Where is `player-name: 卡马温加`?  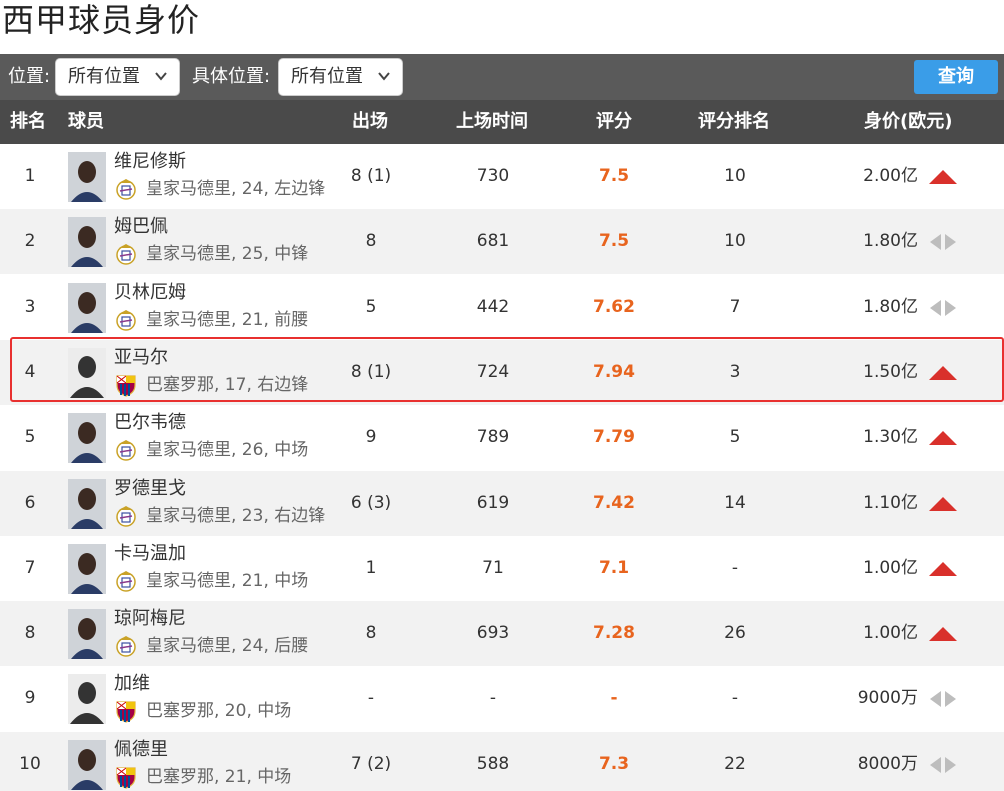 player-name: 卡马温加 is located at coordinates (150, 554).